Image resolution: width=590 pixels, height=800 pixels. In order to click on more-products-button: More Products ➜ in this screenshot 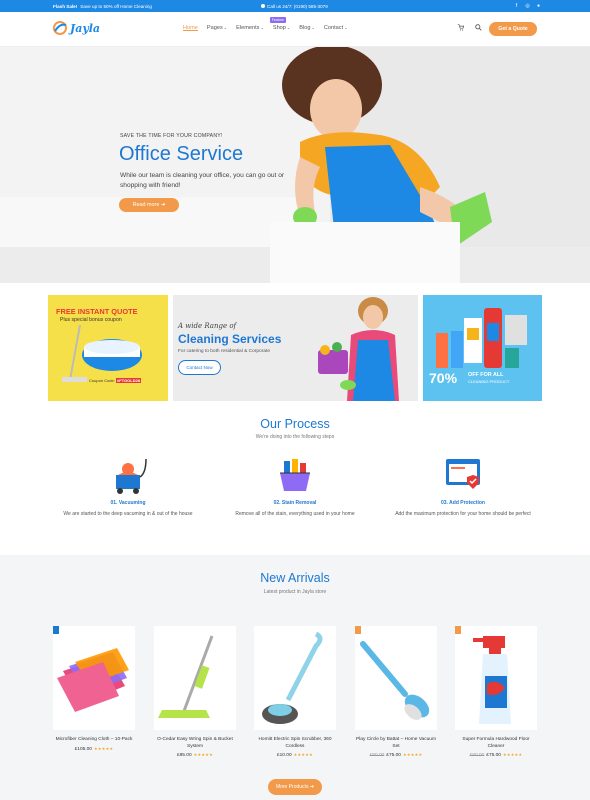, I will do `click(295, 787)`.